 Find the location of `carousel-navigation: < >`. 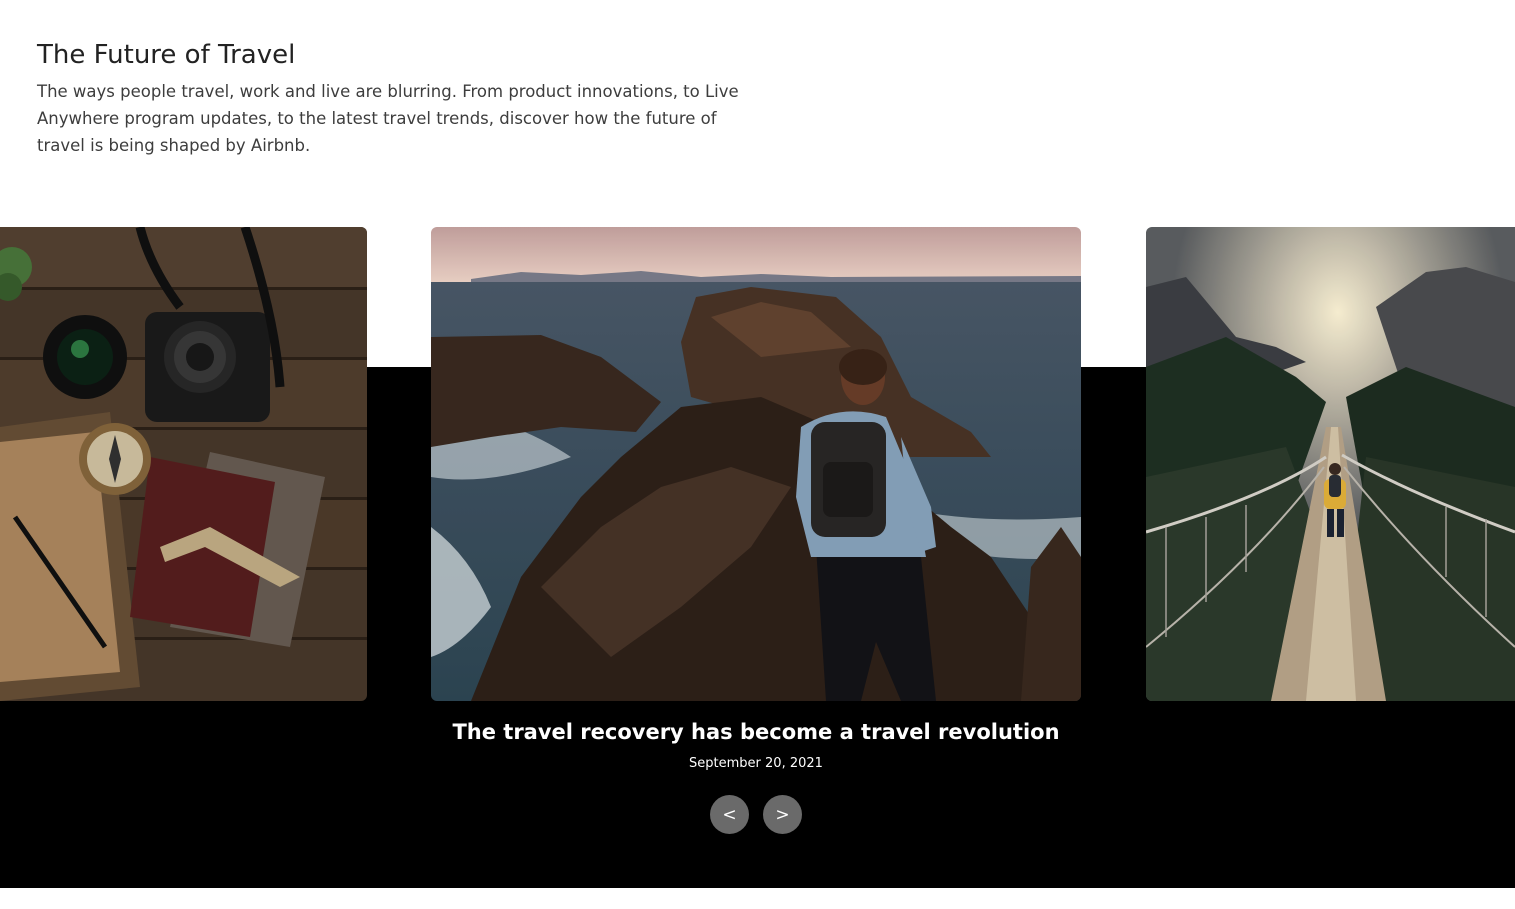

carousel-navigation: < > is located at coordinates (756, 814).